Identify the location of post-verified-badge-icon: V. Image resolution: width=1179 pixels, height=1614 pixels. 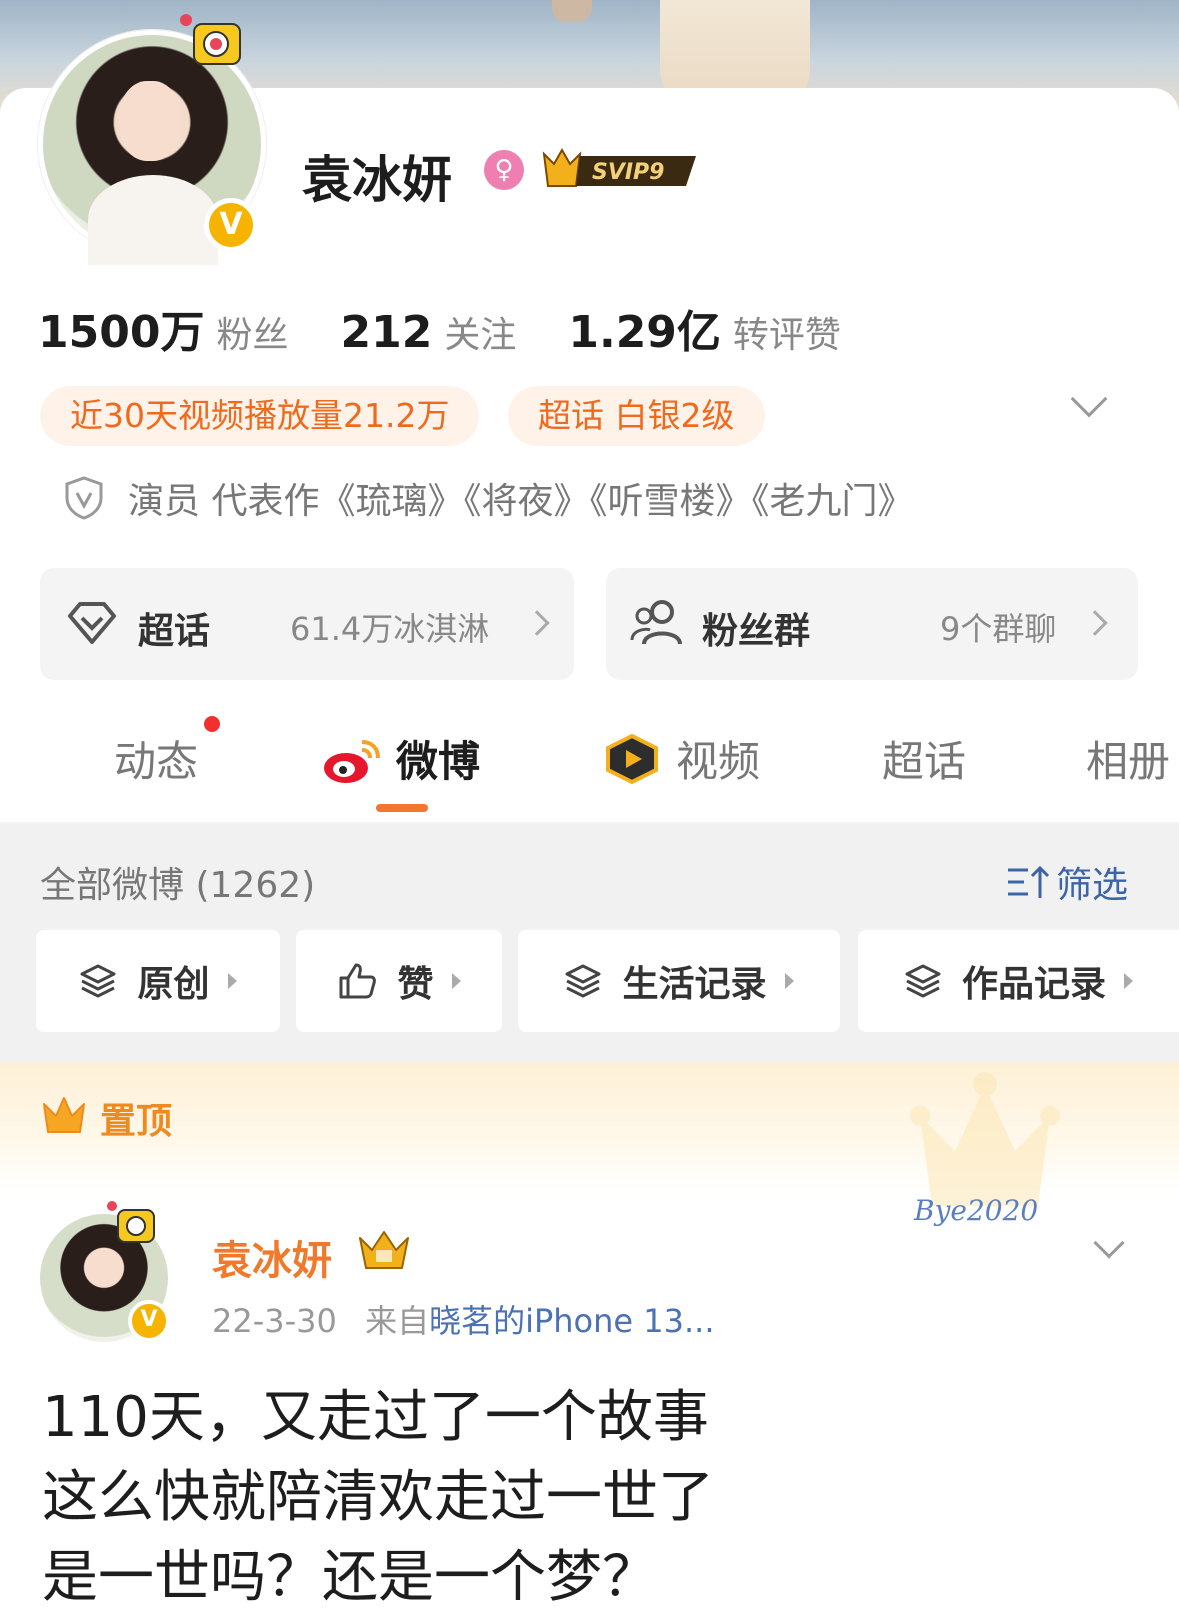
(149, 1321).